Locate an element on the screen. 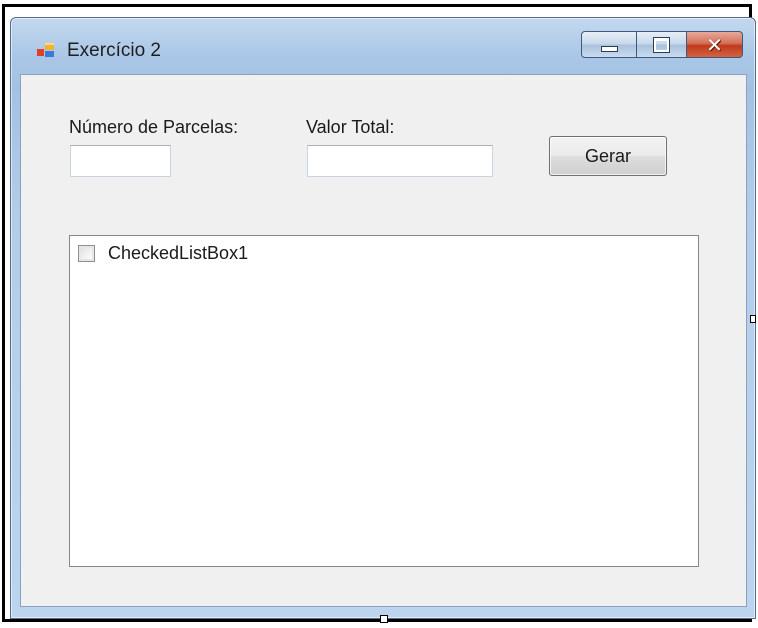 Image resolution: width=758 pixels, height=628 pixels. minimize-icon is located at coordinates (609, 49).